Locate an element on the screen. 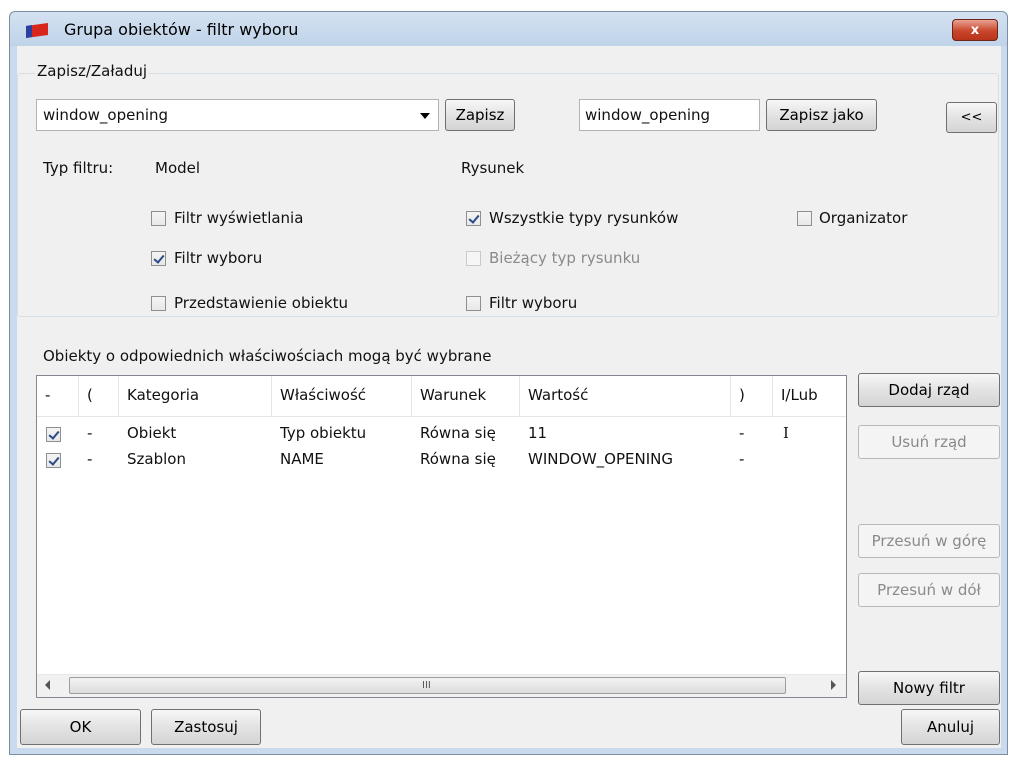 Image resolution: width=1011 pixels, height=760 pixels. new-filter-button-label: Nowy filtr is located at coordinates (929, 688).